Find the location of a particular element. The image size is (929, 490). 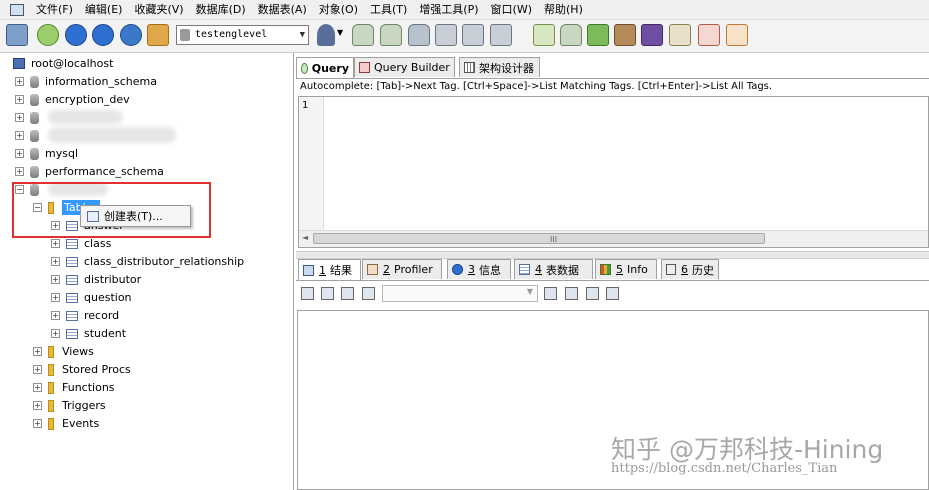

execute-all-icon is located at coordinates (103, 35).